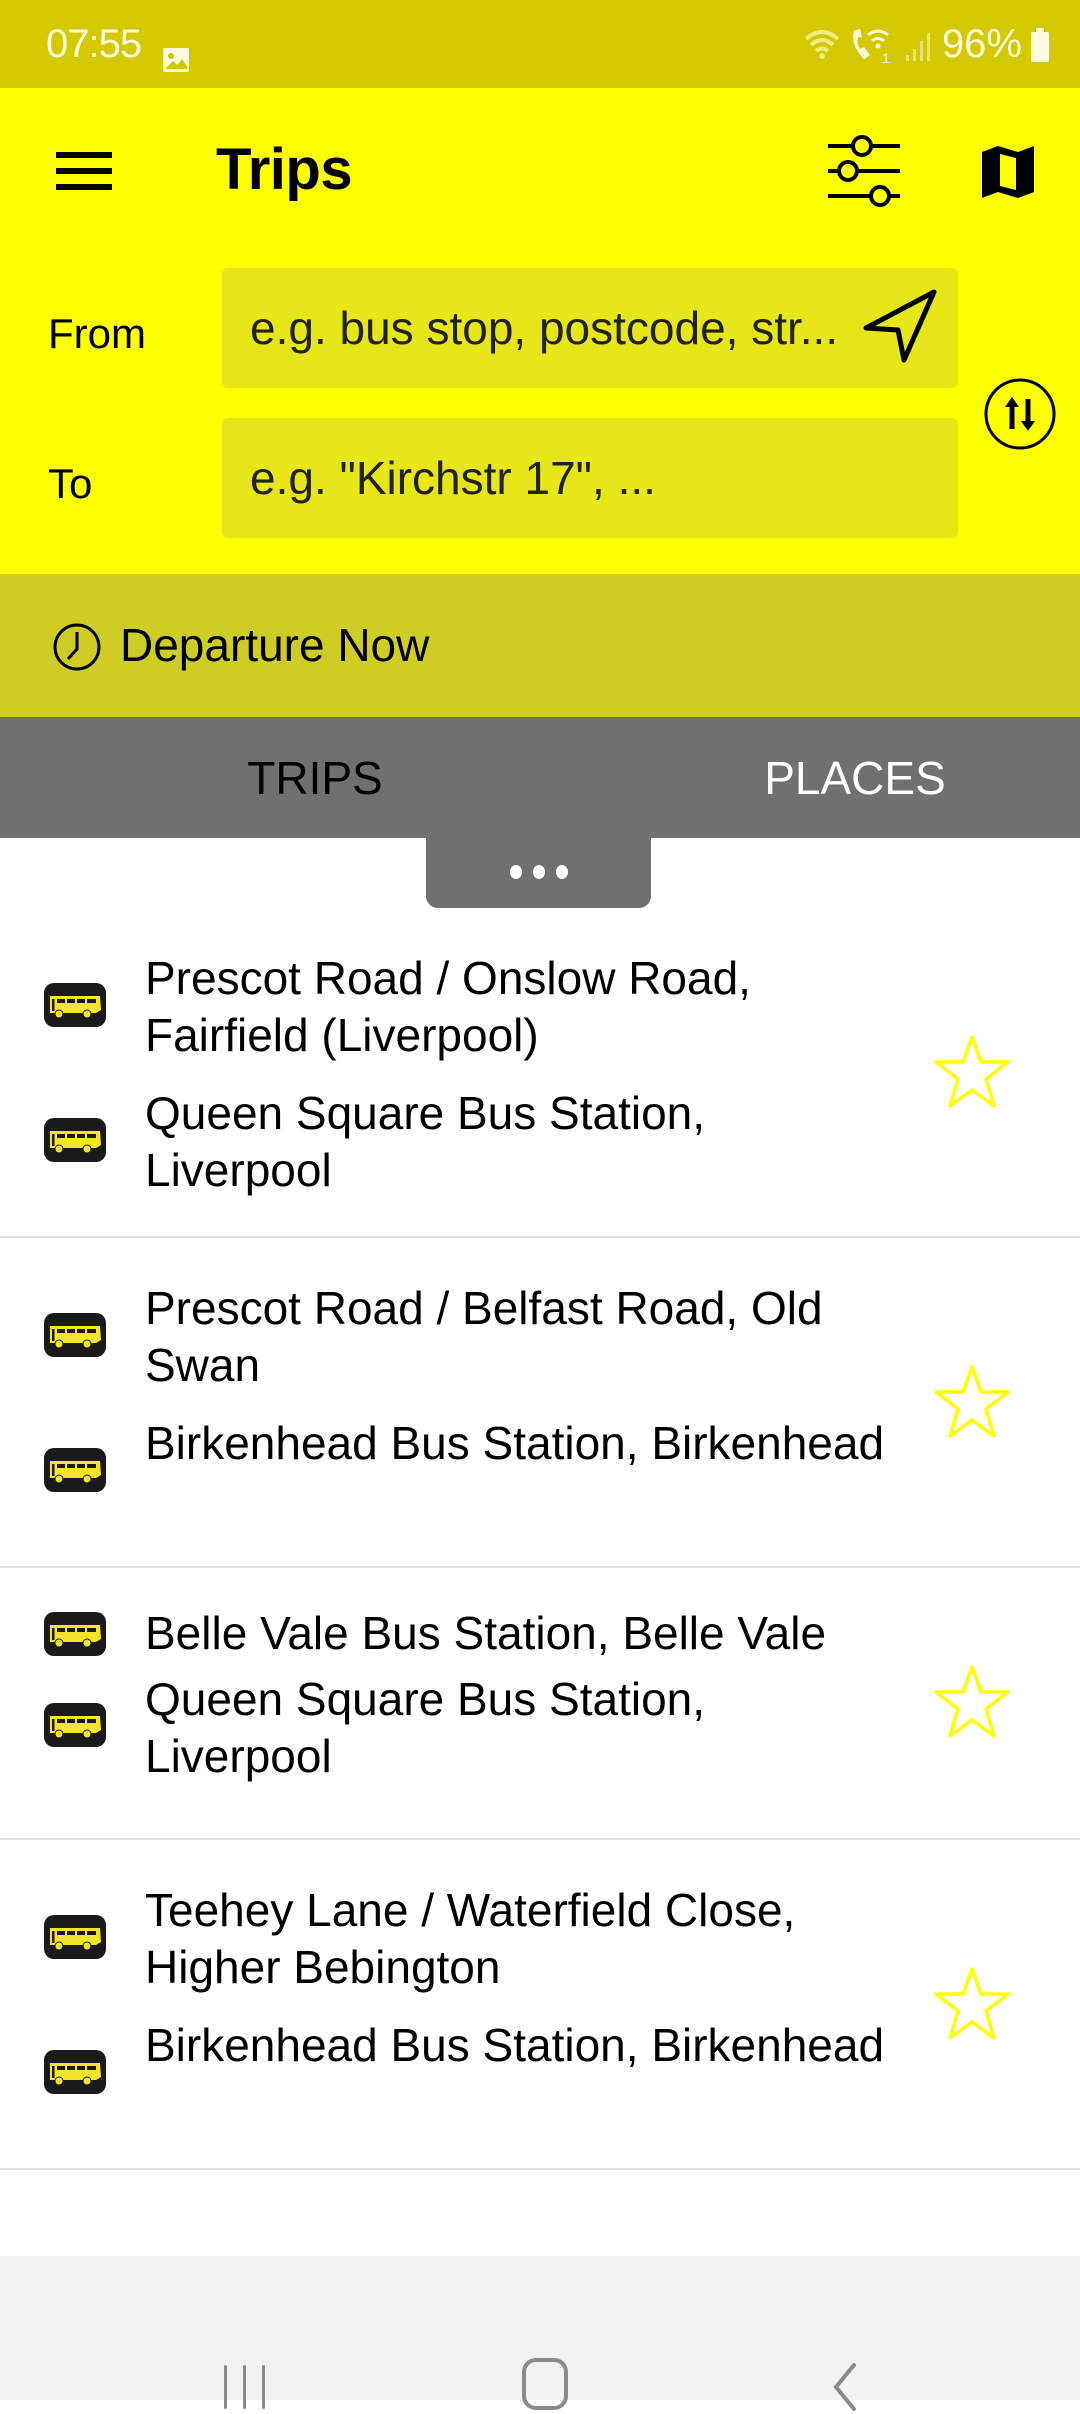  What do you see at coordinates (1040, 44) in the screenshot?
I see `battery-icon` at bounding box center [1040, 44].